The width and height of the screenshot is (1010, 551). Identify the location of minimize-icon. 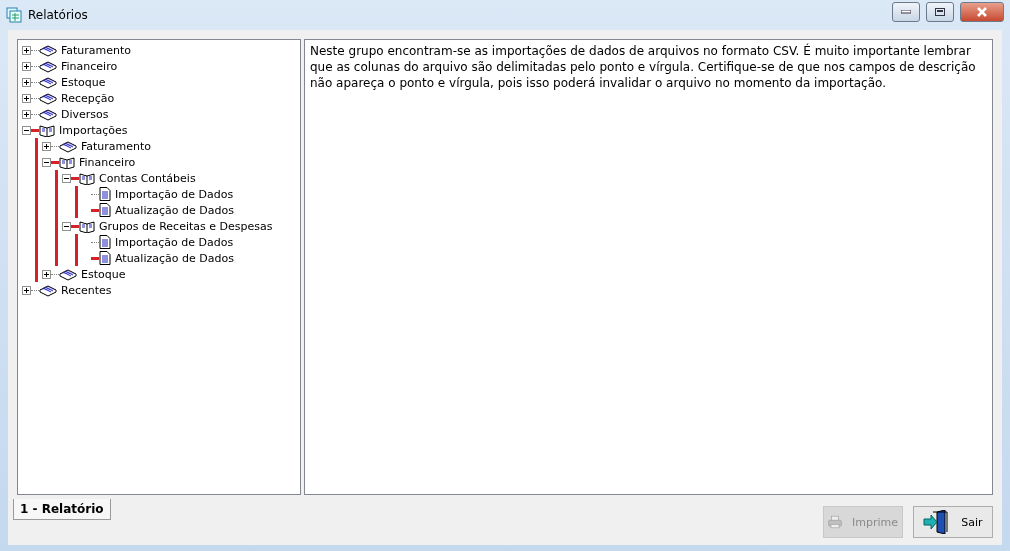
(906, 12).